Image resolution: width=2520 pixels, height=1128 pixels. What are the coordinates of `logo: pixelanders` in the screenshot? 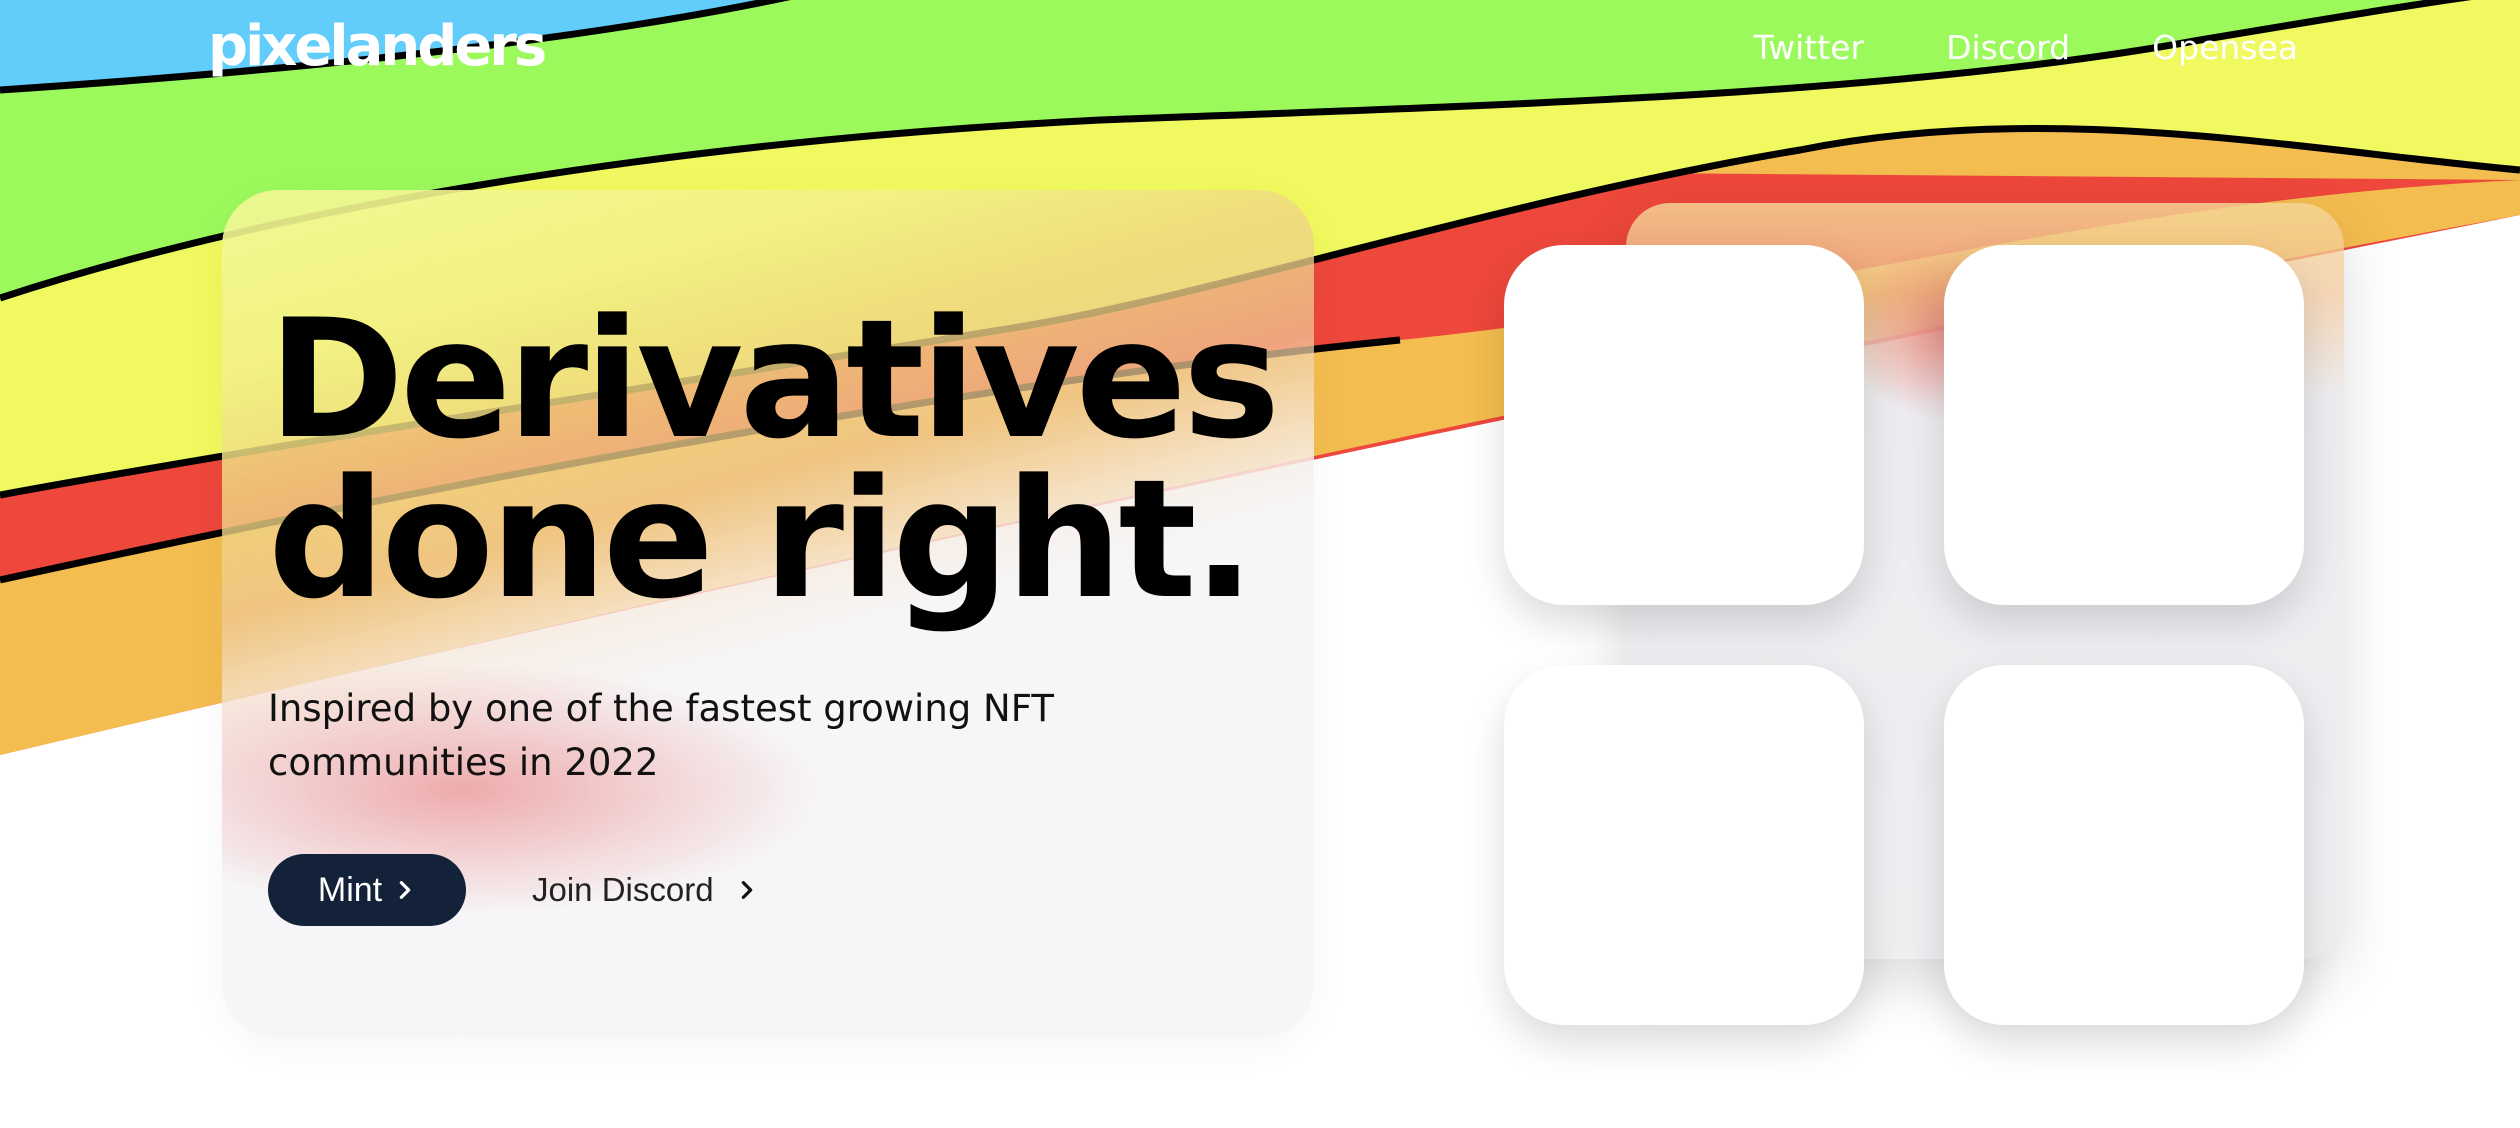 It's located at (377, 46).